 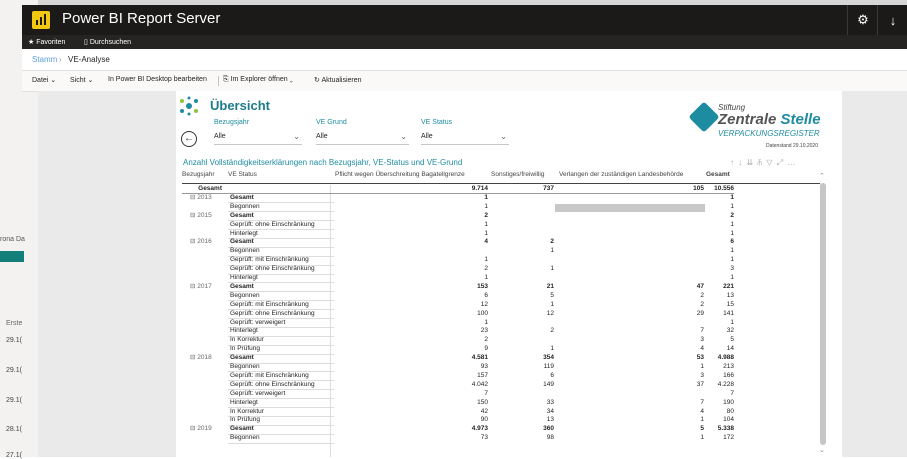 What do you see at coordinates (501, 429) in the screenshot?
I see `table-row: ⊟ 2019 Gesamt 4.973 360 5 5.338` at bounding box center [501, 429].